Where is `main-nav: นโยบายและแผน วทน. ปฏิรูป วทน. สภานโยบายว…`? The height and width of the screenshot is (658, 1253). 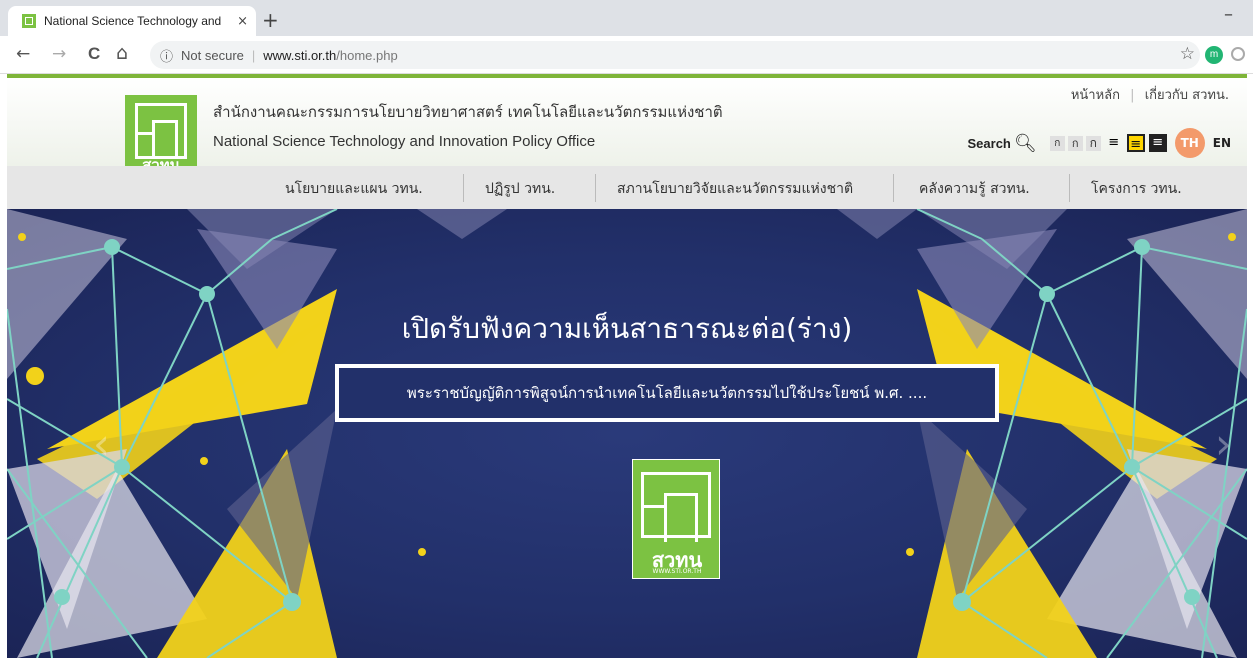
main-nav: นโยบายและแผน วทน. ปฏิรูป วทน. สภานโยบายว… is located at coordinates (627, 187).